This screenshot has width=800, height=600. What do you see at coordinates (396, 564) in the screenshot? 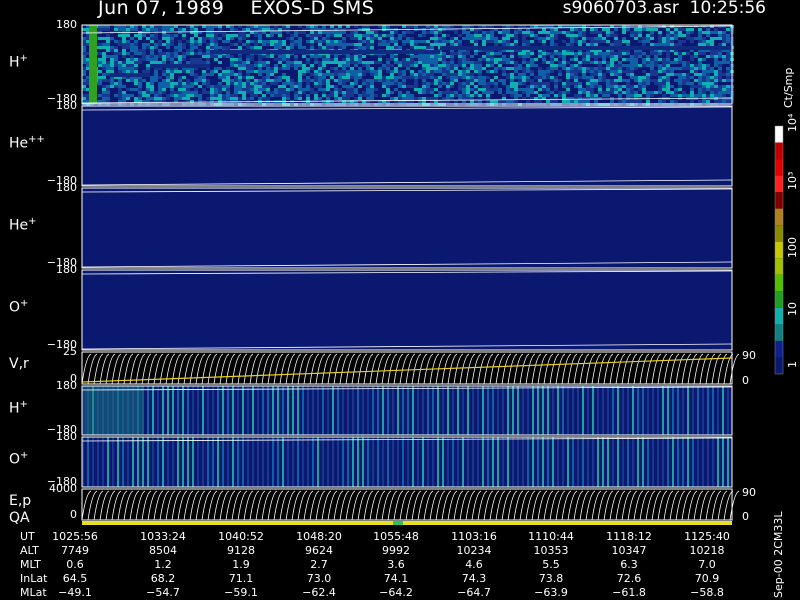
I see `table-cell: 3.6` at bounding box center [396, 564].